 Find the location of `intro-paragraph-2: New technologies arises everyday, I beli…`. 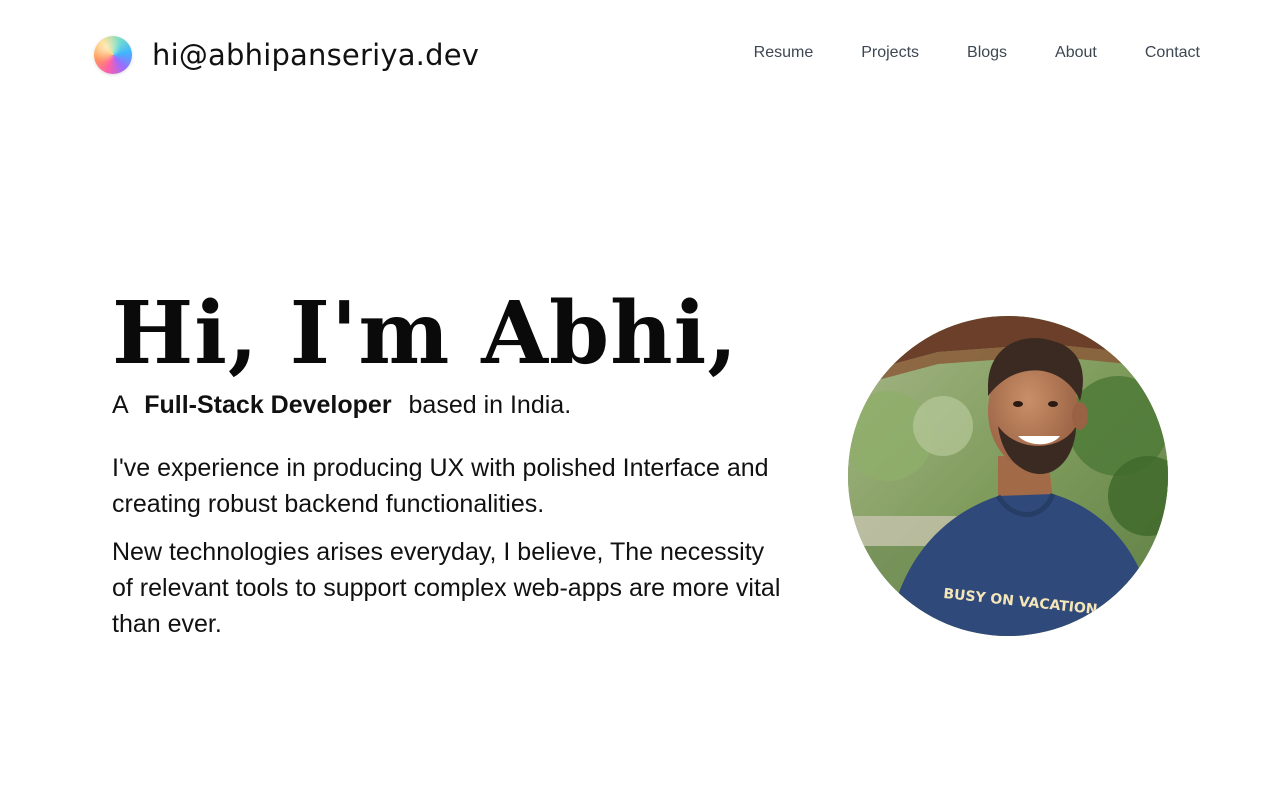

intro-paragraph-2: New technologies arises everyday, I beli… is located at coordinates (446, 588).